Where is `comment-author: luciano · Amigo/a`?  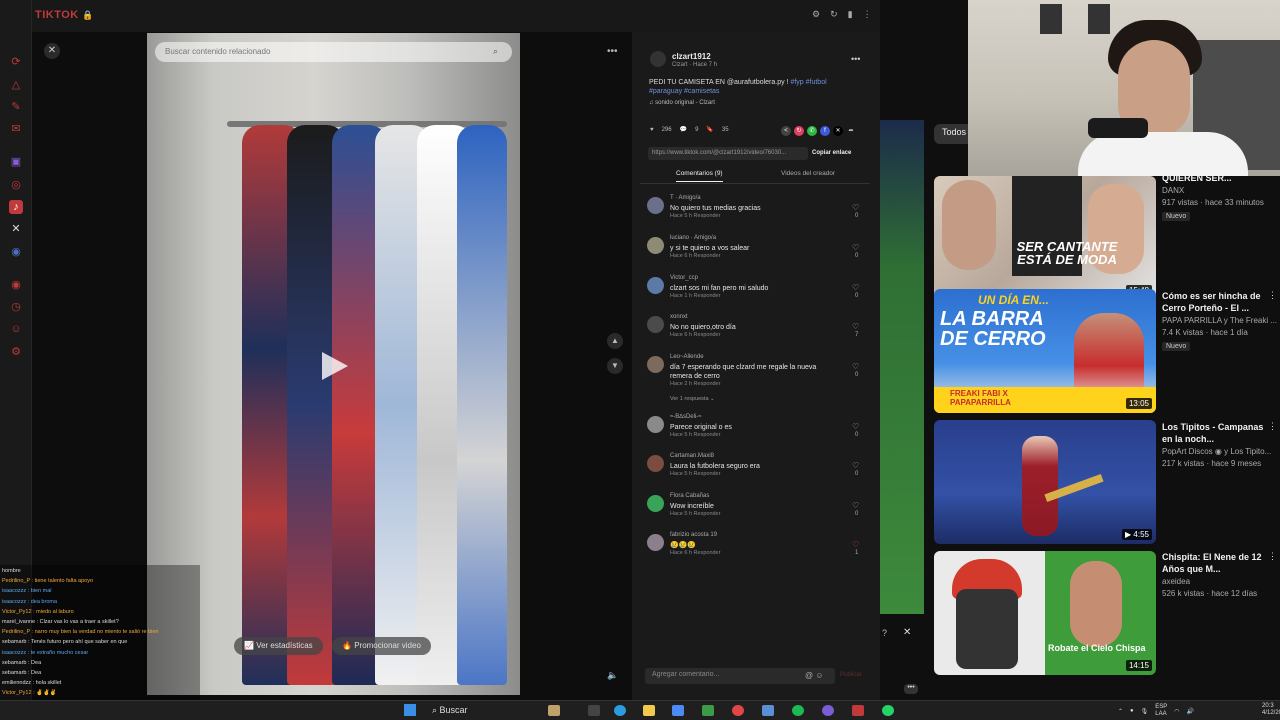 comment-author: luciano · Amigo/a is located at coordinates (693, 238).